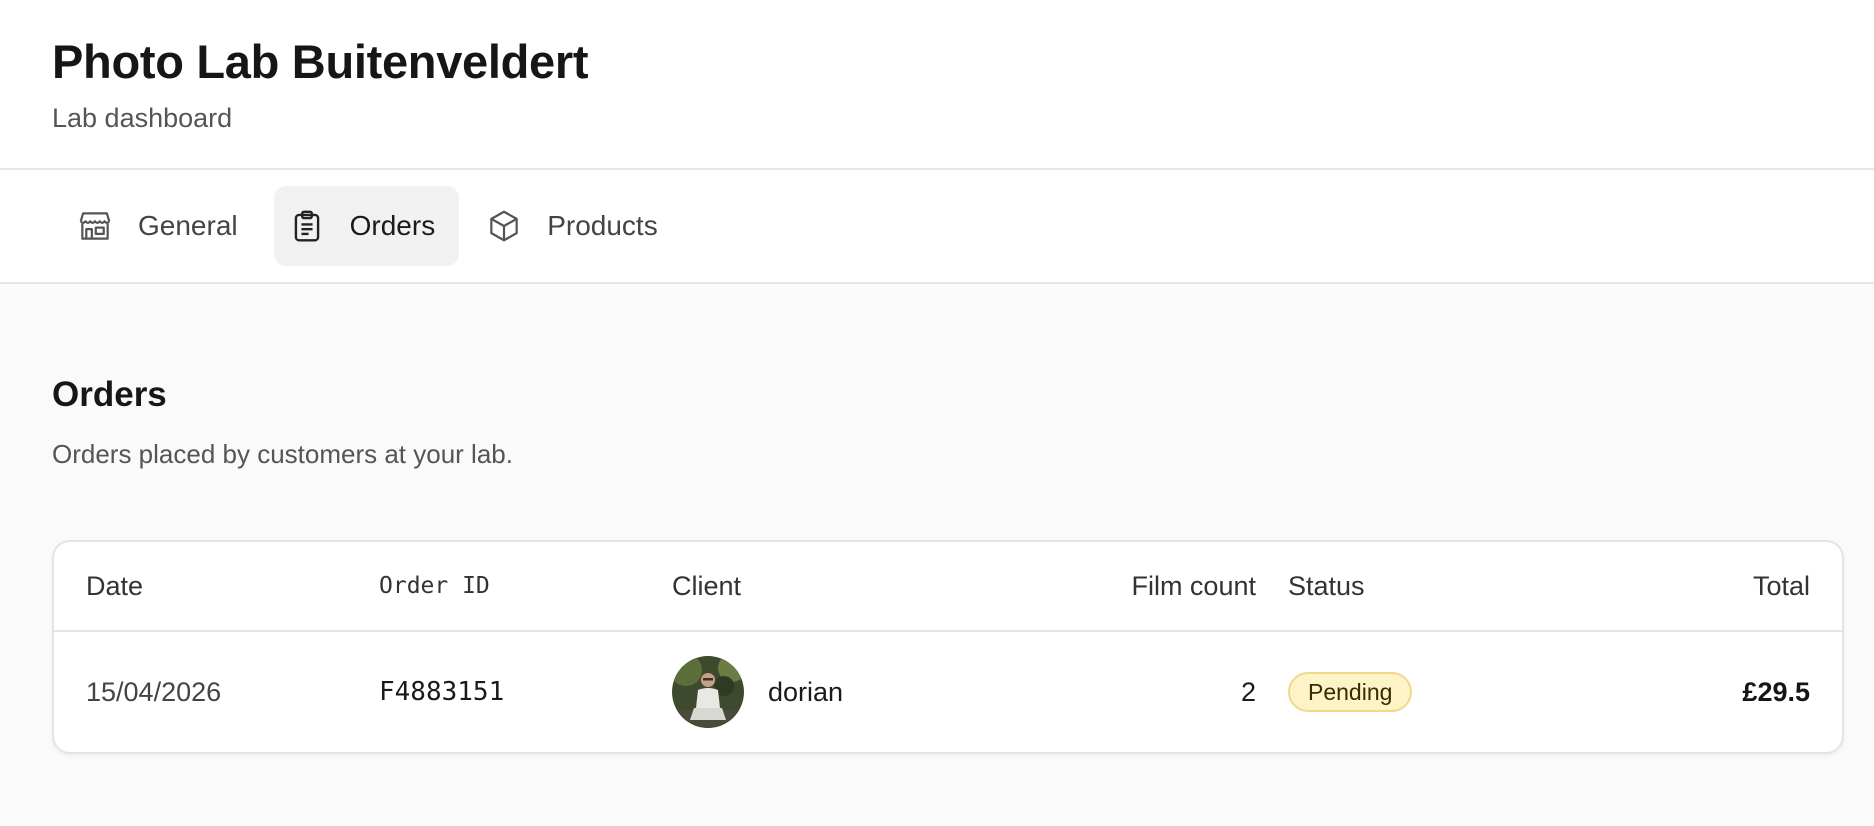  What do you see at coordinates (1350, 692) in the screenshot?
I see `status-badge: Pending` at bounding box center [1350, 692].